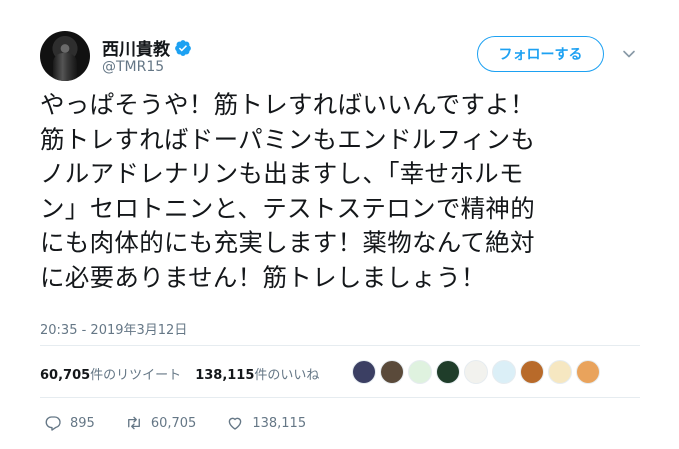  What do you see at coordinates (263, 277) in the screenshot?
I see `tweet-line: に必要ありません！筋トレしましょう！` at bounding box center [263, 277].